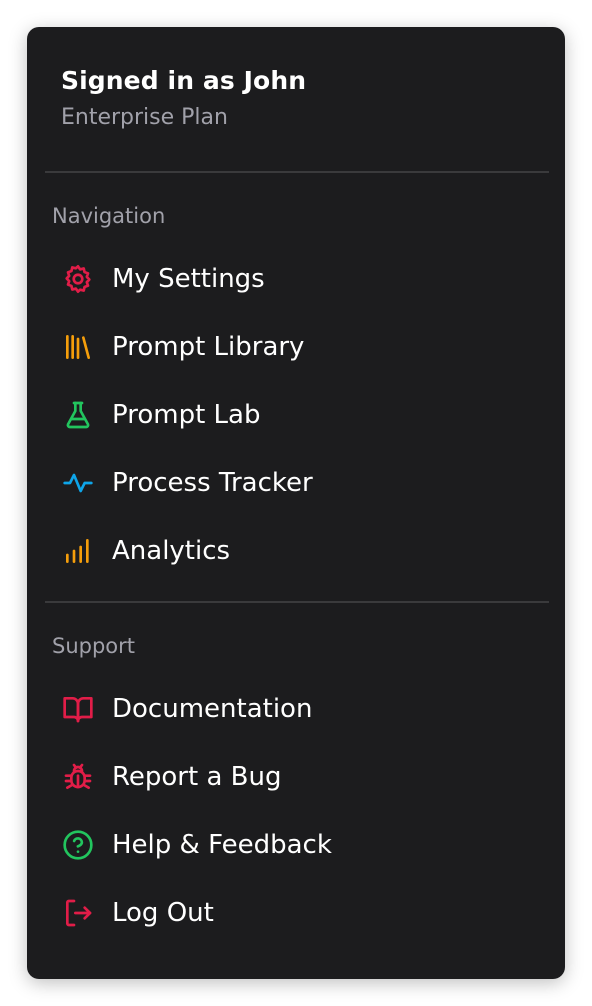  Describe the element at coordinates (212, 709) in the screenshot. I see `menu-item-label: Documentation` at that location.